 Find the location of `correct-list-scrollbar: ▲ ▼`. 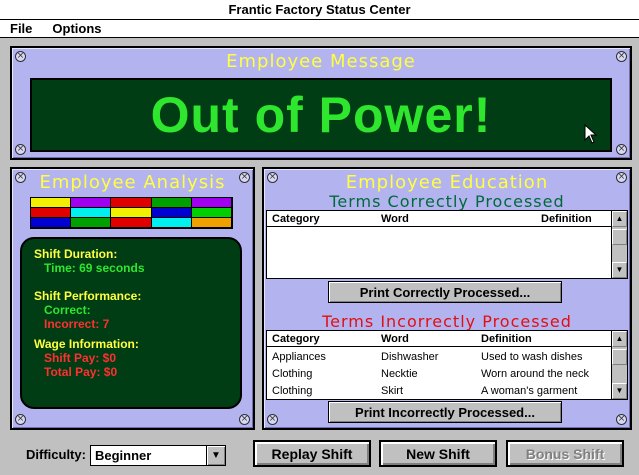

correct-list-scrollbar: ▲ ▼ is located at coordinates (619, 244).